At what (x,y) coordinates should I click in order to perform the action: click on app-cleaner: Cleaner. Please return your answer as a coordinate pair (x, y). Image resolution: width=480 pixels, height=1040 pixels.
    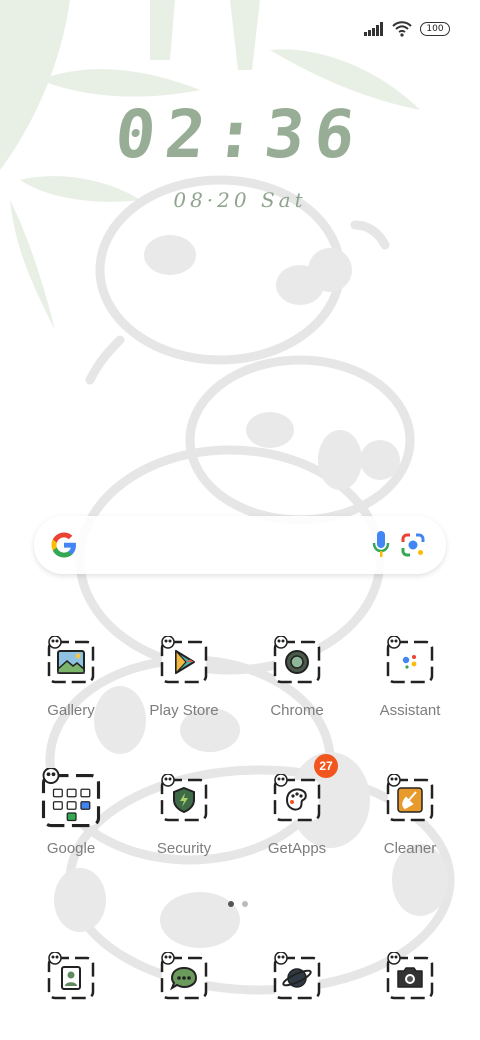
    Looking at the image, I should click on (410, 823).